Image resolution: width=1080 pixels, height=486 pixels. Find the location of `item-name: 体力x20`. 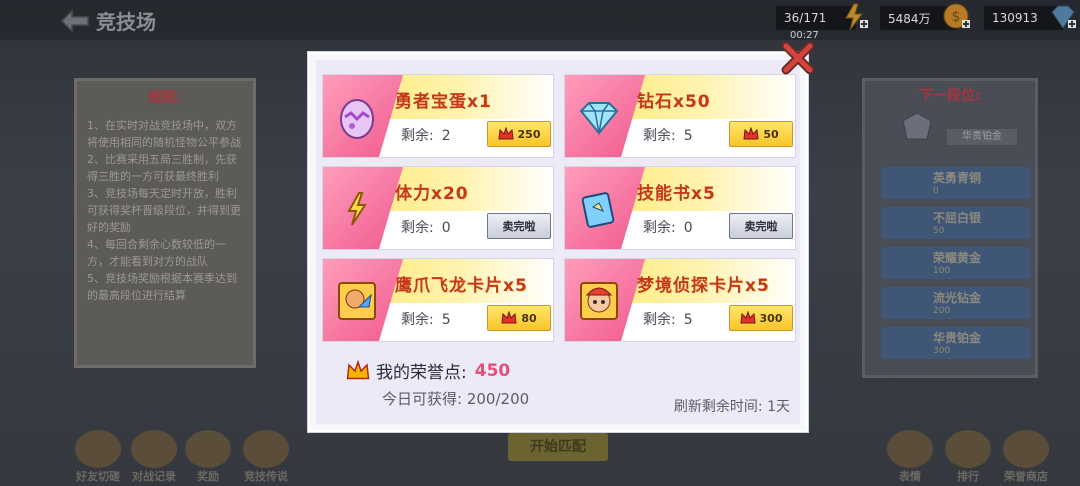

item-name: 体力x20 is located at coordinates (432, 194).